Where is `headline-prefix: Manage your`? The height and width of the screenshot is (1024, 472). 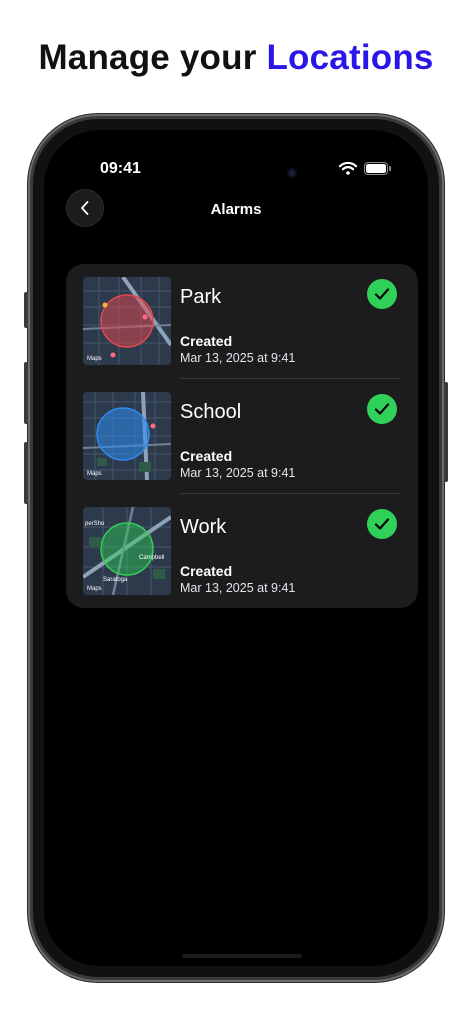
headline-prefix: Manage your is located at coordinates (147, 57).